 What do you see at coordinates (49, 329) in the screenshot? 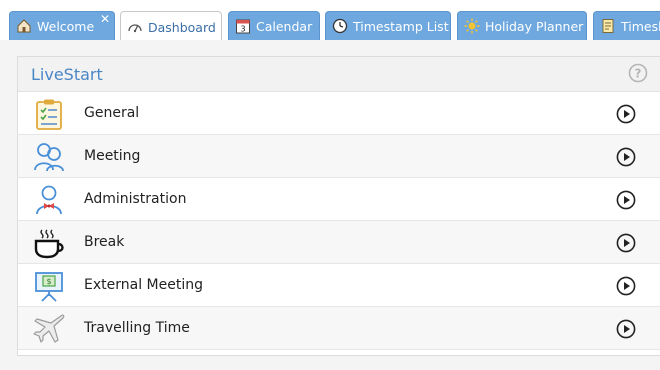
I see `airplane-icon` at bounding box center [49, 329].